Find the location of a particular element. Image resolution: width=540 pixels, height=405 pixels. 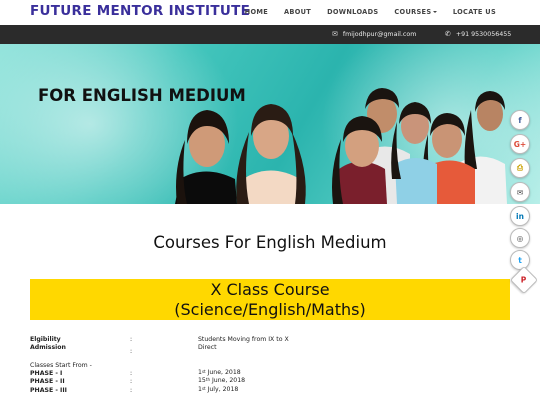

contact-bar: ✉ fmijodhpur@gmail.com ✆ +91 9530056455 is located at coordinates (270, 34).